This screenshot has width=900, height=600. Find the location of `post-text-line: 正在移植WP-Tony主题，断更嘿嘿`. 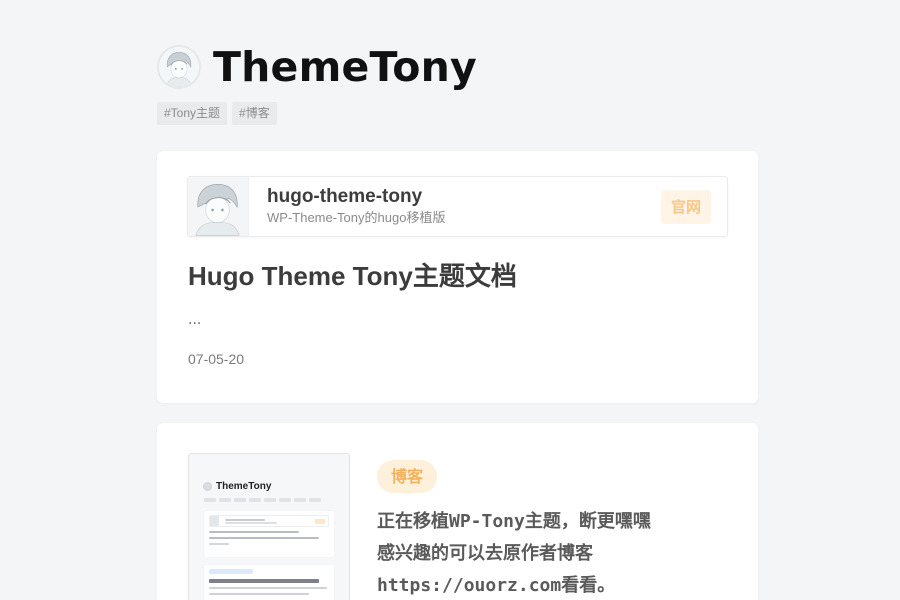

post-text-line: 正在移植WP-Tony主题，断更嘿嘿 is located at coordinates (514, 521).